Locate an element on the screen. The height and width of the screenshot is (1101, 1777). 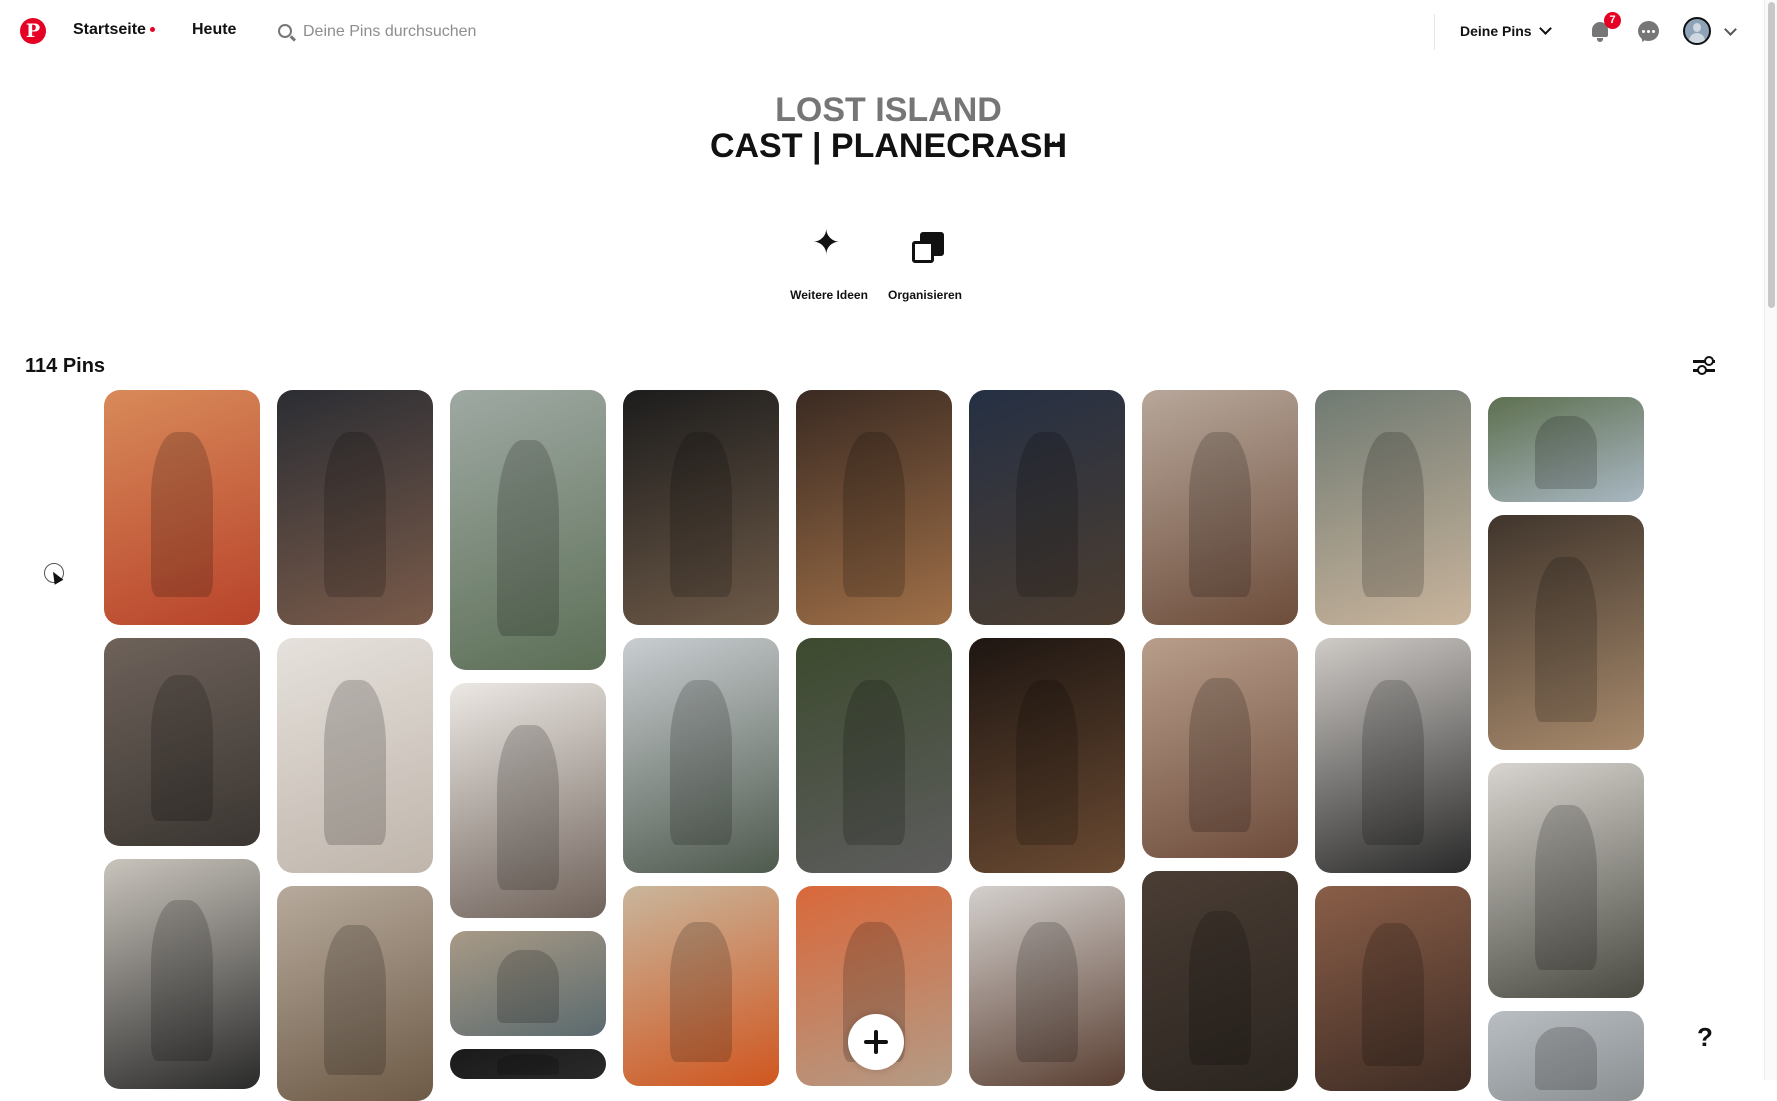
home-nav-link: Startseite is located at coordinates (114, 30).